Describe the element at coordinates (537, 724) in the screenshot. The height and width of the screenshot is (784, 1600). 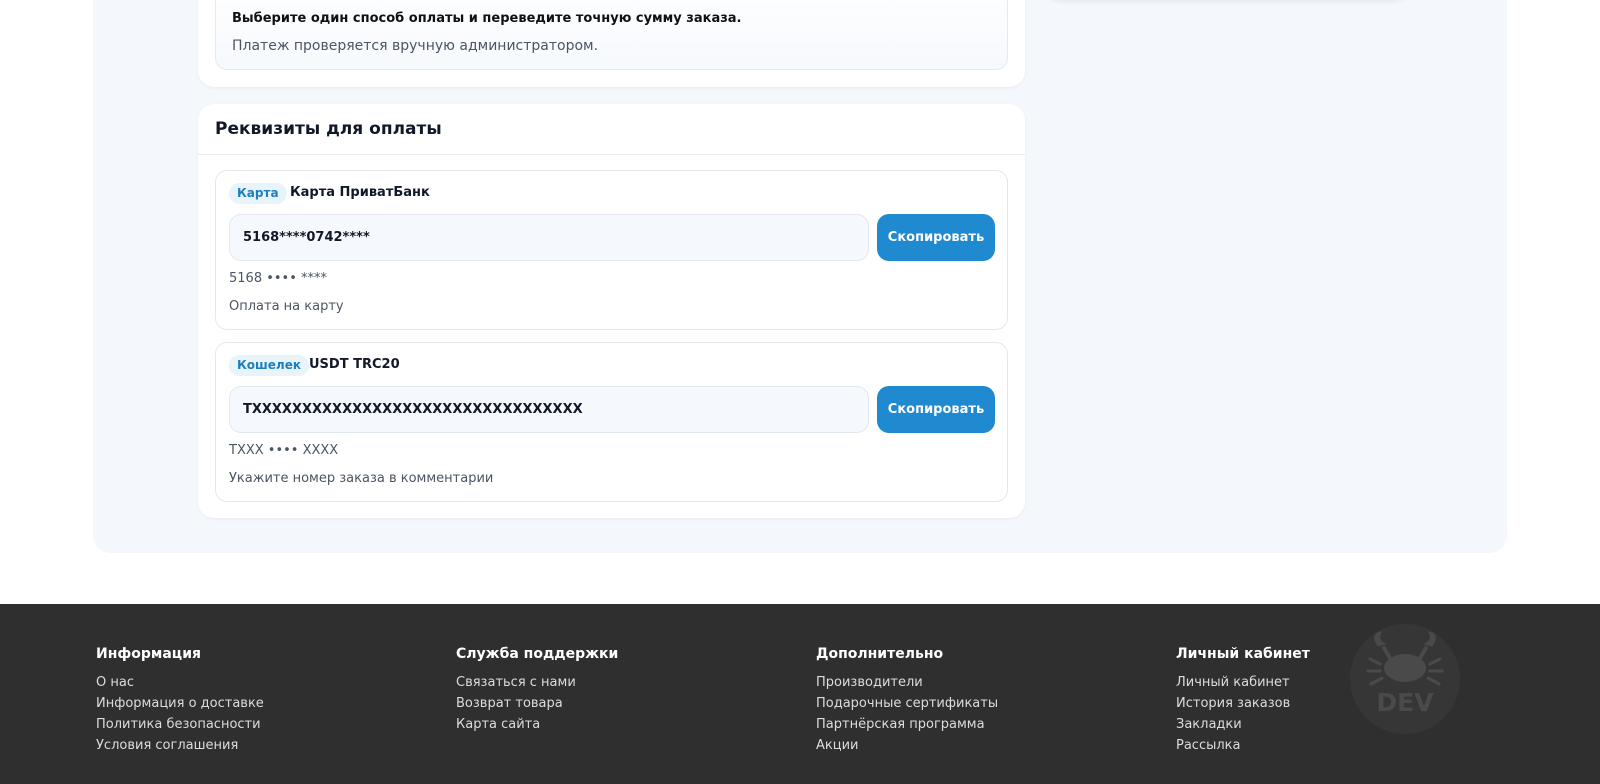
I see `footer-link-sitemap: Карта сайта` at that location.